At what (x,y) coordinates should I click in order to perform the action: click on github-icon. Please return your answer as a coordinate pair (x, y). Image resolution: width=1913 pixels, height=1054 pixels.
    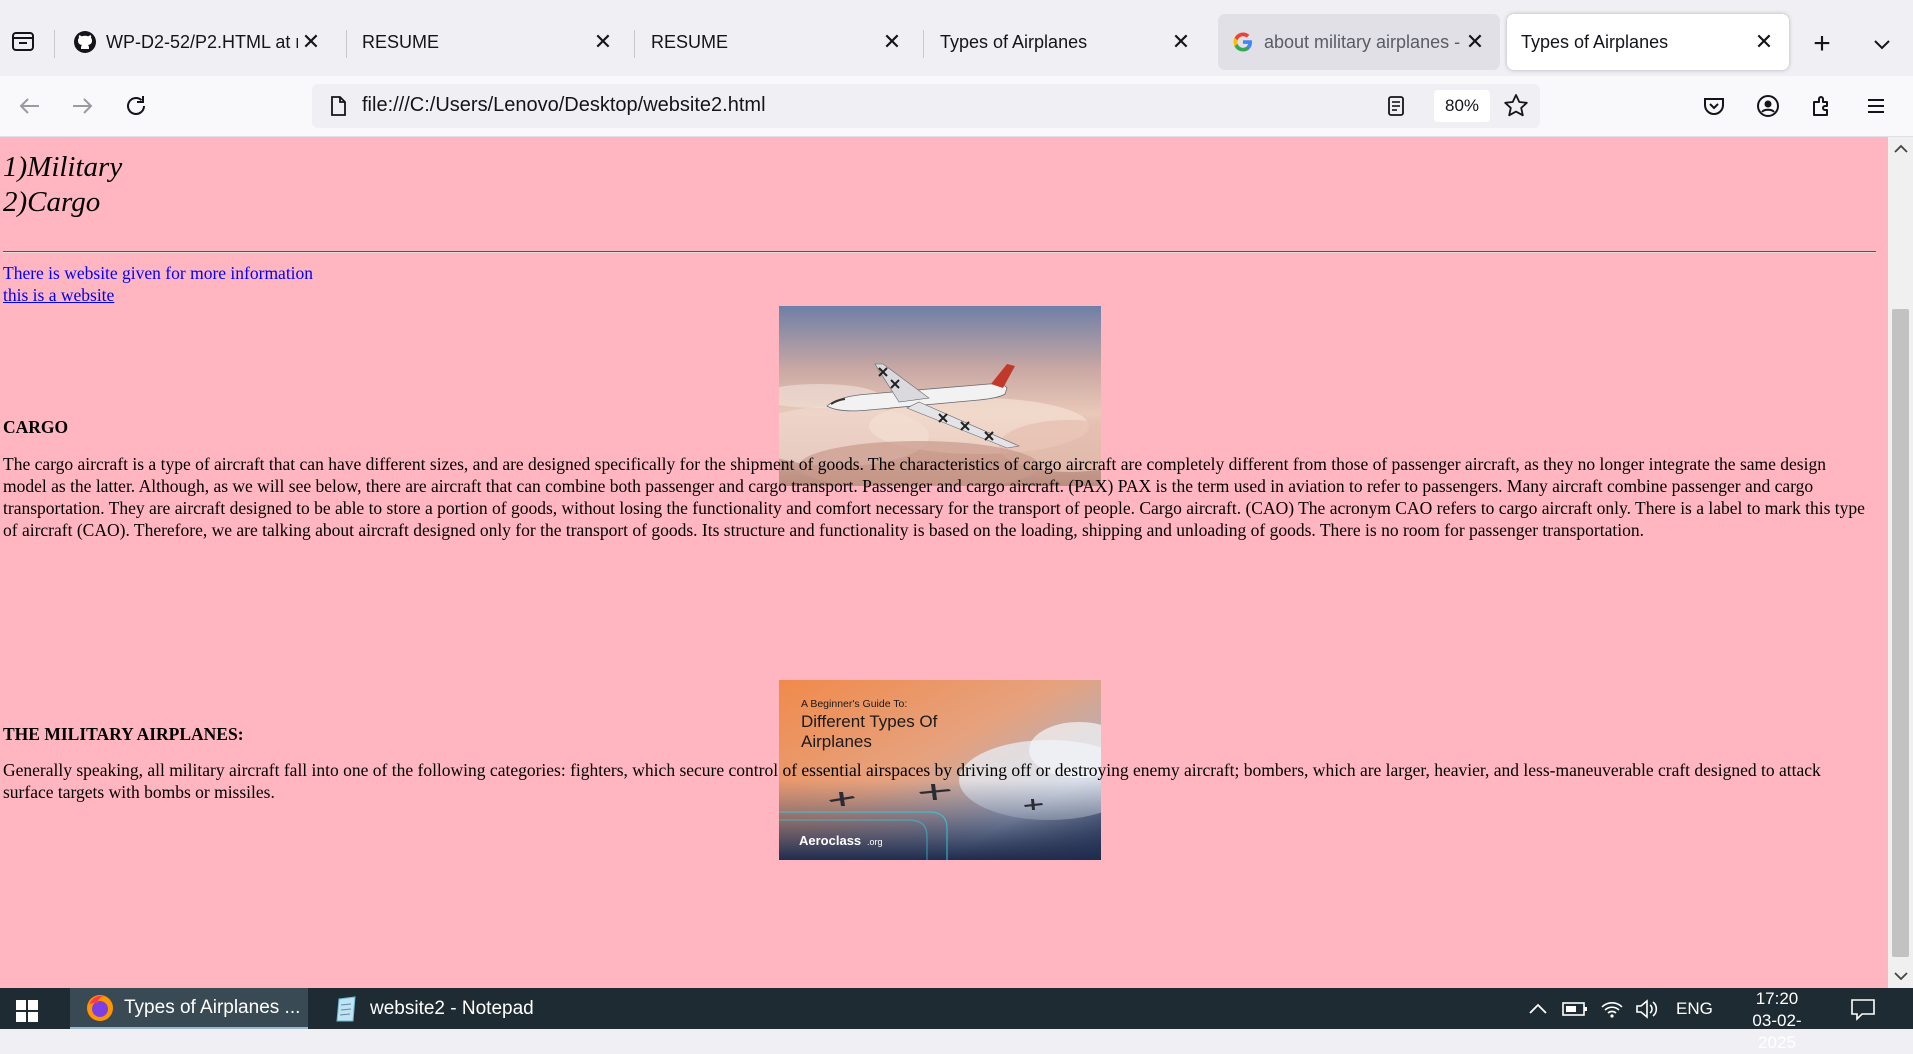
    Looking at the image, I should click on (85, 42).